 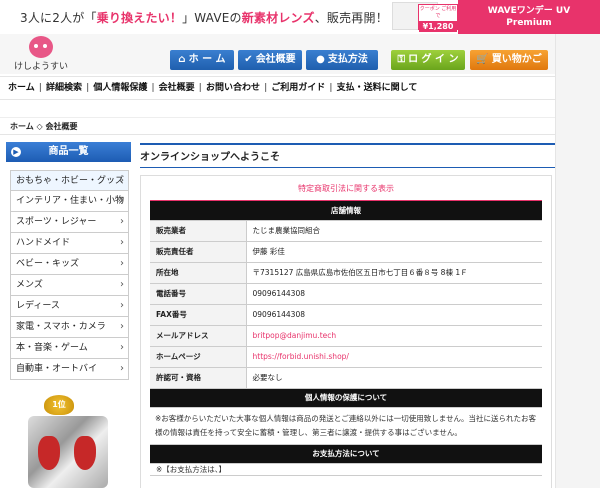 What do you see at coordinates (69, 327) in the screenshot?
I see `category-item: 家電・スマホ・カメラ ›` at bounding box center [69, 327].